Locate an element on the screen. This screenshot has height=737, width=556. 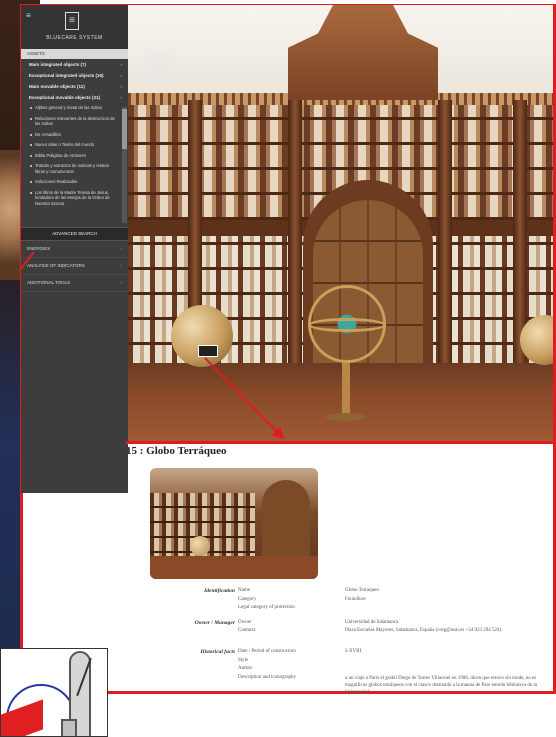
field-value: Globo Terraqueo is located at coordinates (362, 590).